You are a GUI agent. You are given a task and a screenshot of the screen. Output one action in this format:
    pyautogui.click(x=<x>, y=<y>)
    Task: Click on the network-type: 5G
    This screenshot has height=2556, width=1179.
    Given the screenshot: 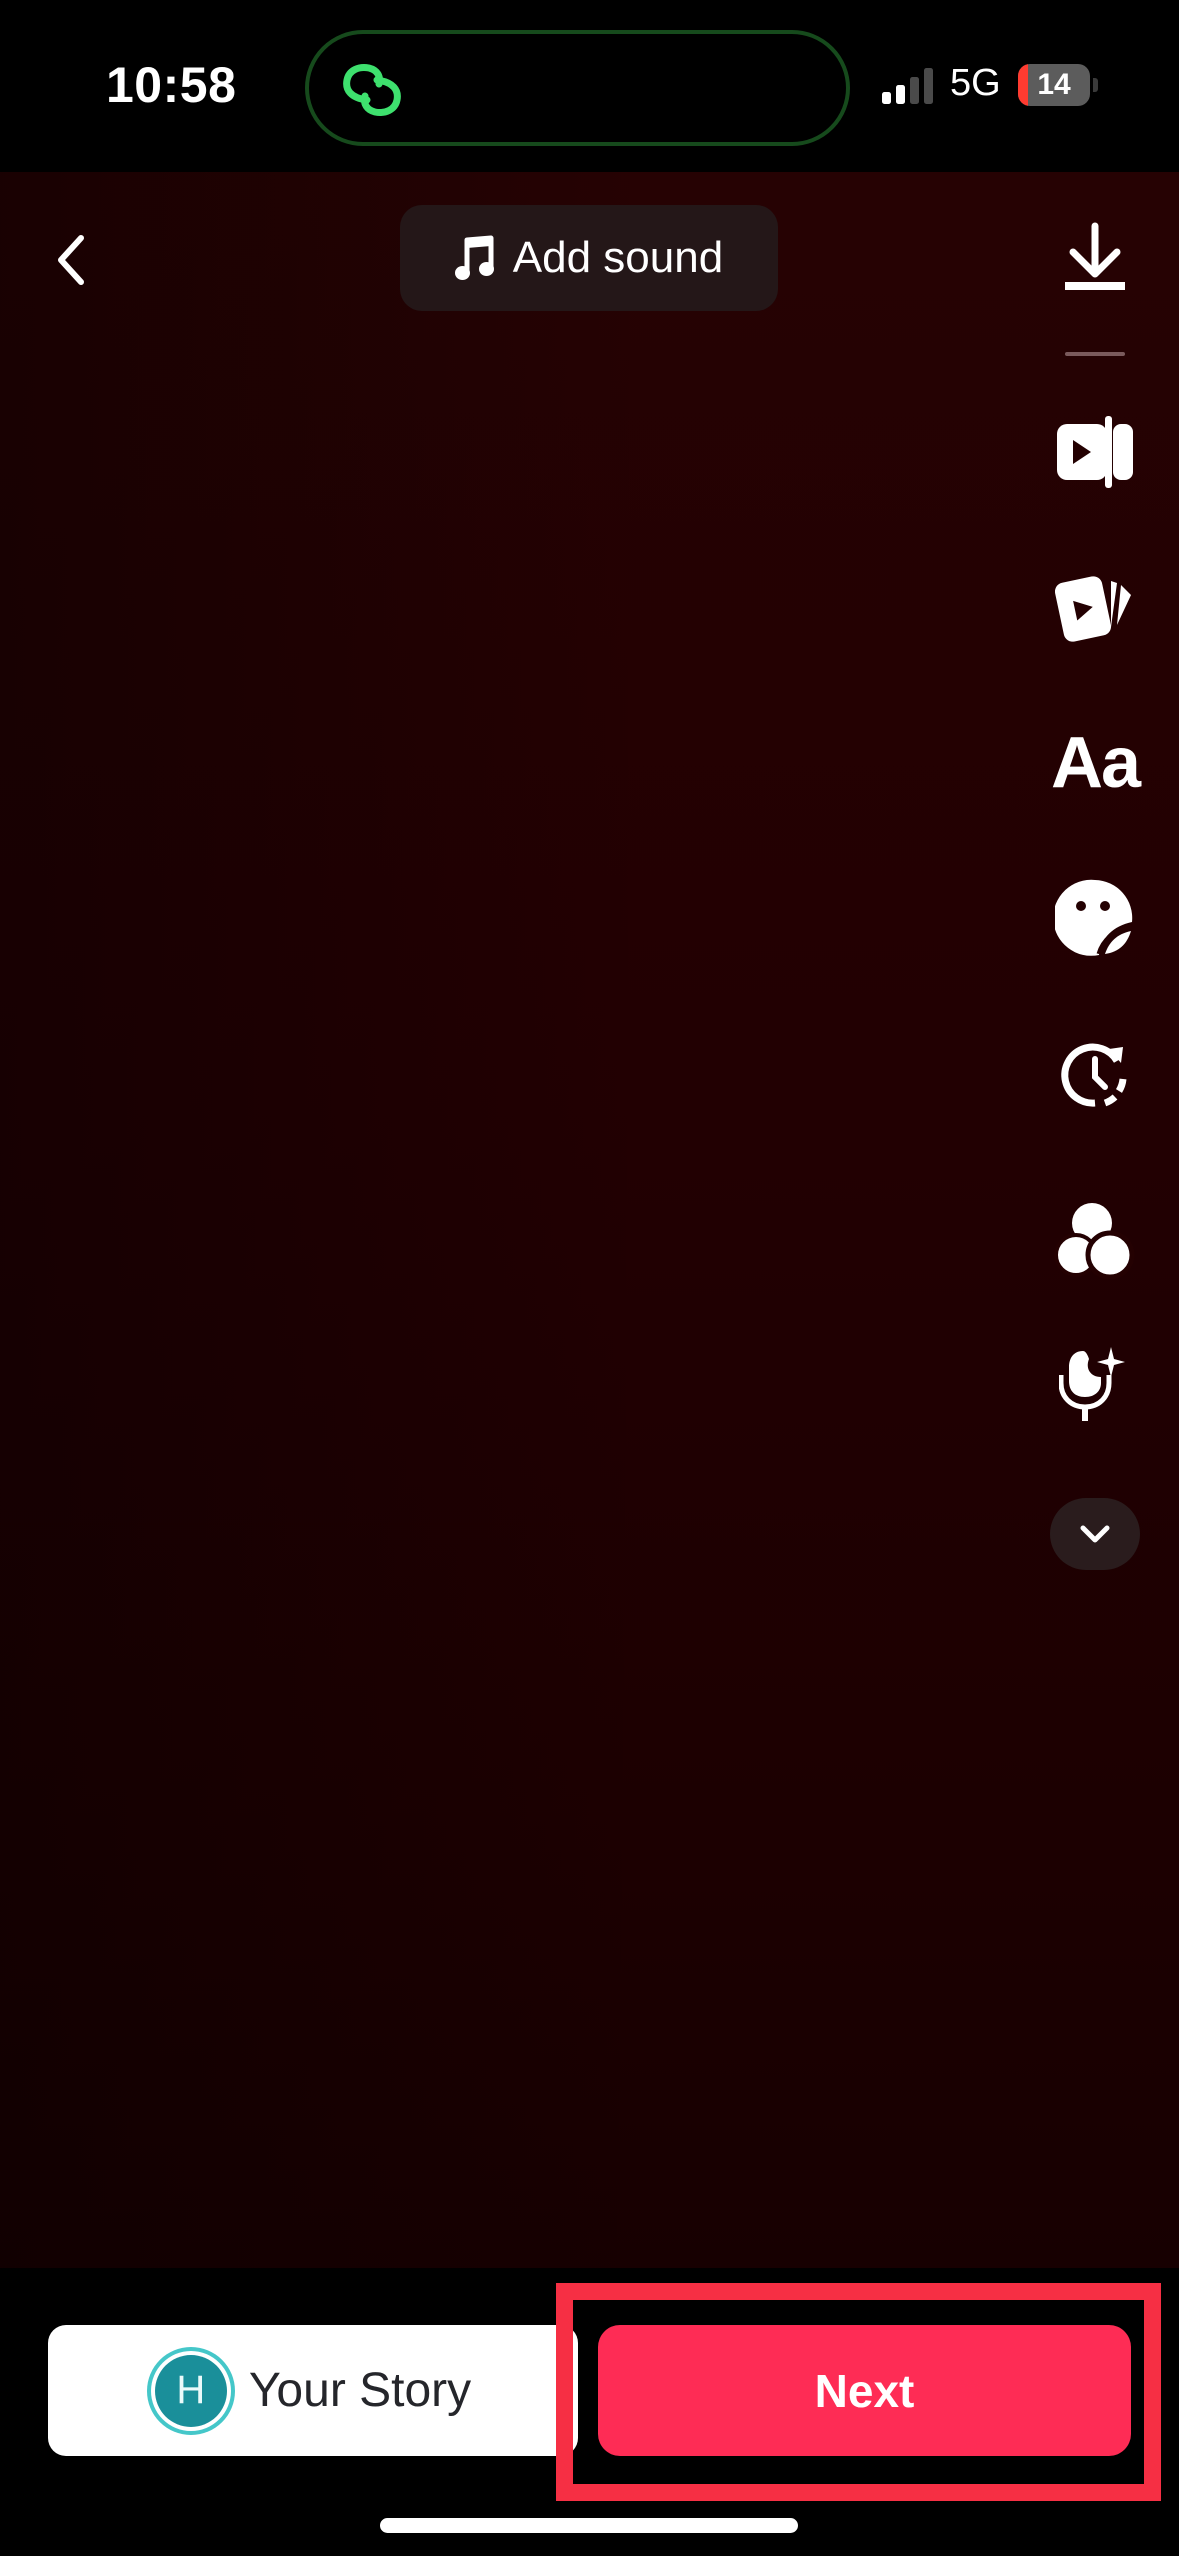 What is the action you would take?
    pyautogui.click(x=975, y=83)
    